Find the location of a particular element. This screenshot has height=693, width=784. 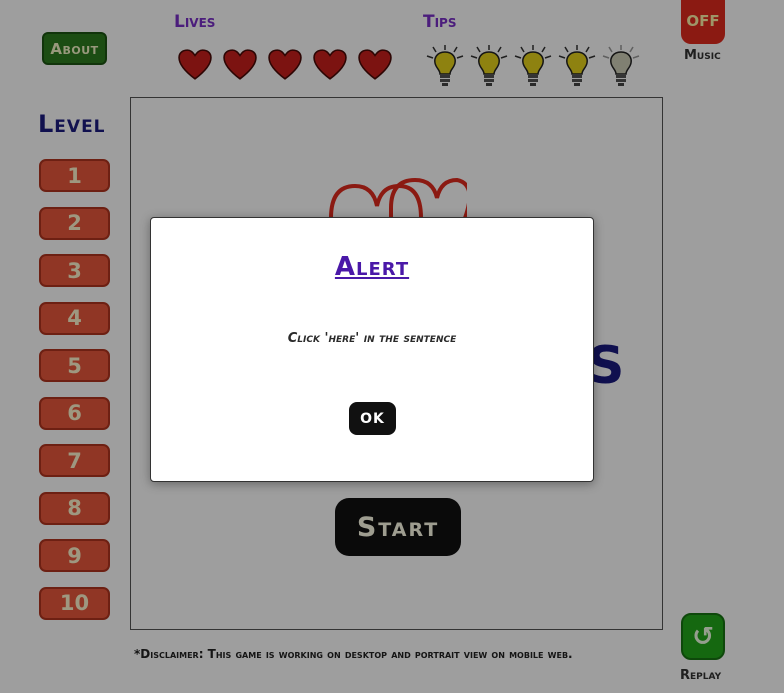

ok-button: OK is located at coordinates (372, 418).